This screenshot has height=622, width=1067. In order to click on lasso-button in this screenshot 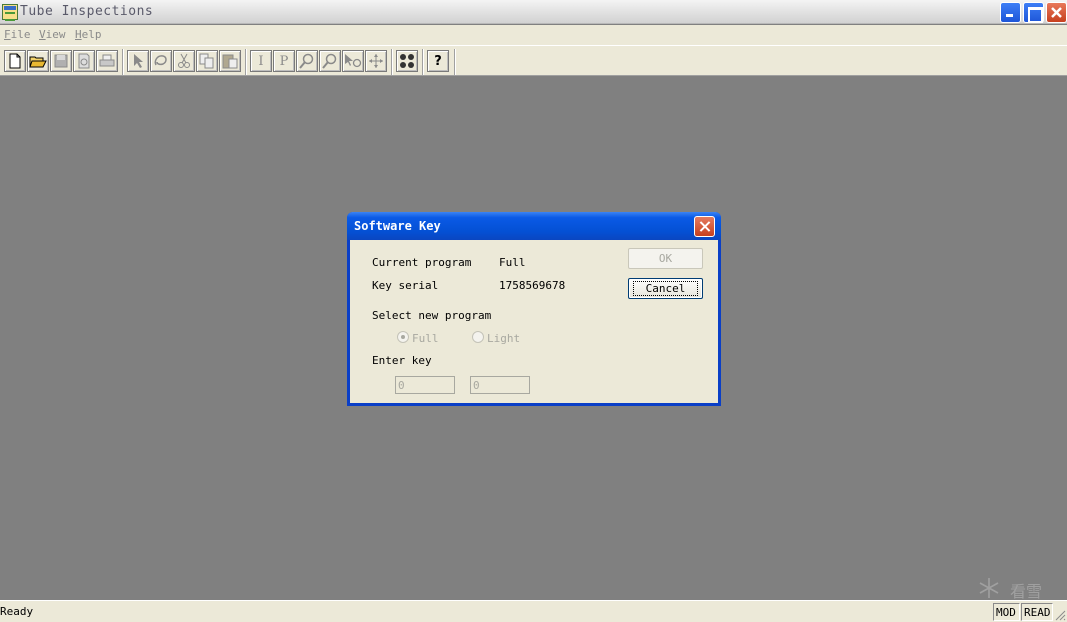, I will do `click(161, 61)`.